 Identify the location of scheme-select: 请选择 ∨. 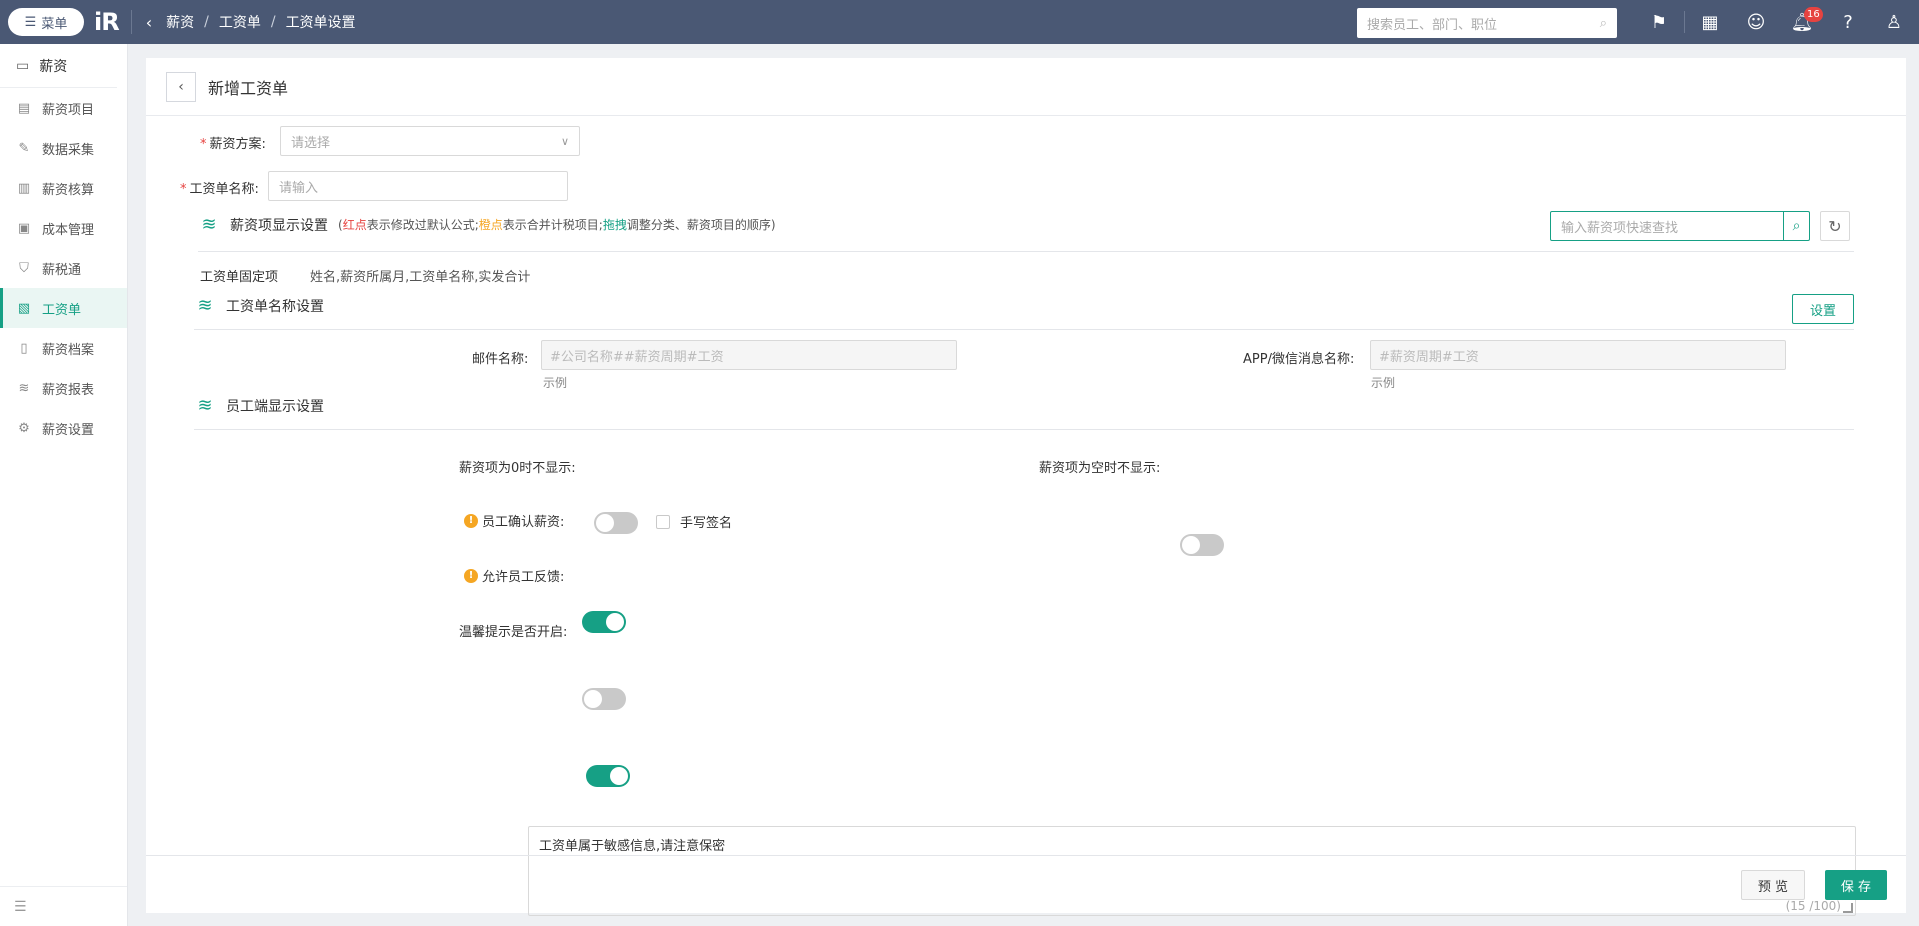
(430, 141).